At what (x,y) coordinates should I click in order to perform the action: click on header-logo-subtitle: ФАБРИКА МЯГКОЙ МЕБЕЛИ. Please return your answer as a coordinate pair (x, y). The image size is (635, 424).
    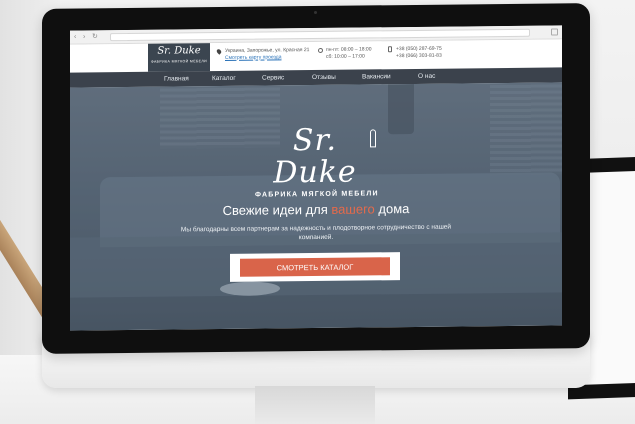
    Looking at the image, I should click on (179, 61).